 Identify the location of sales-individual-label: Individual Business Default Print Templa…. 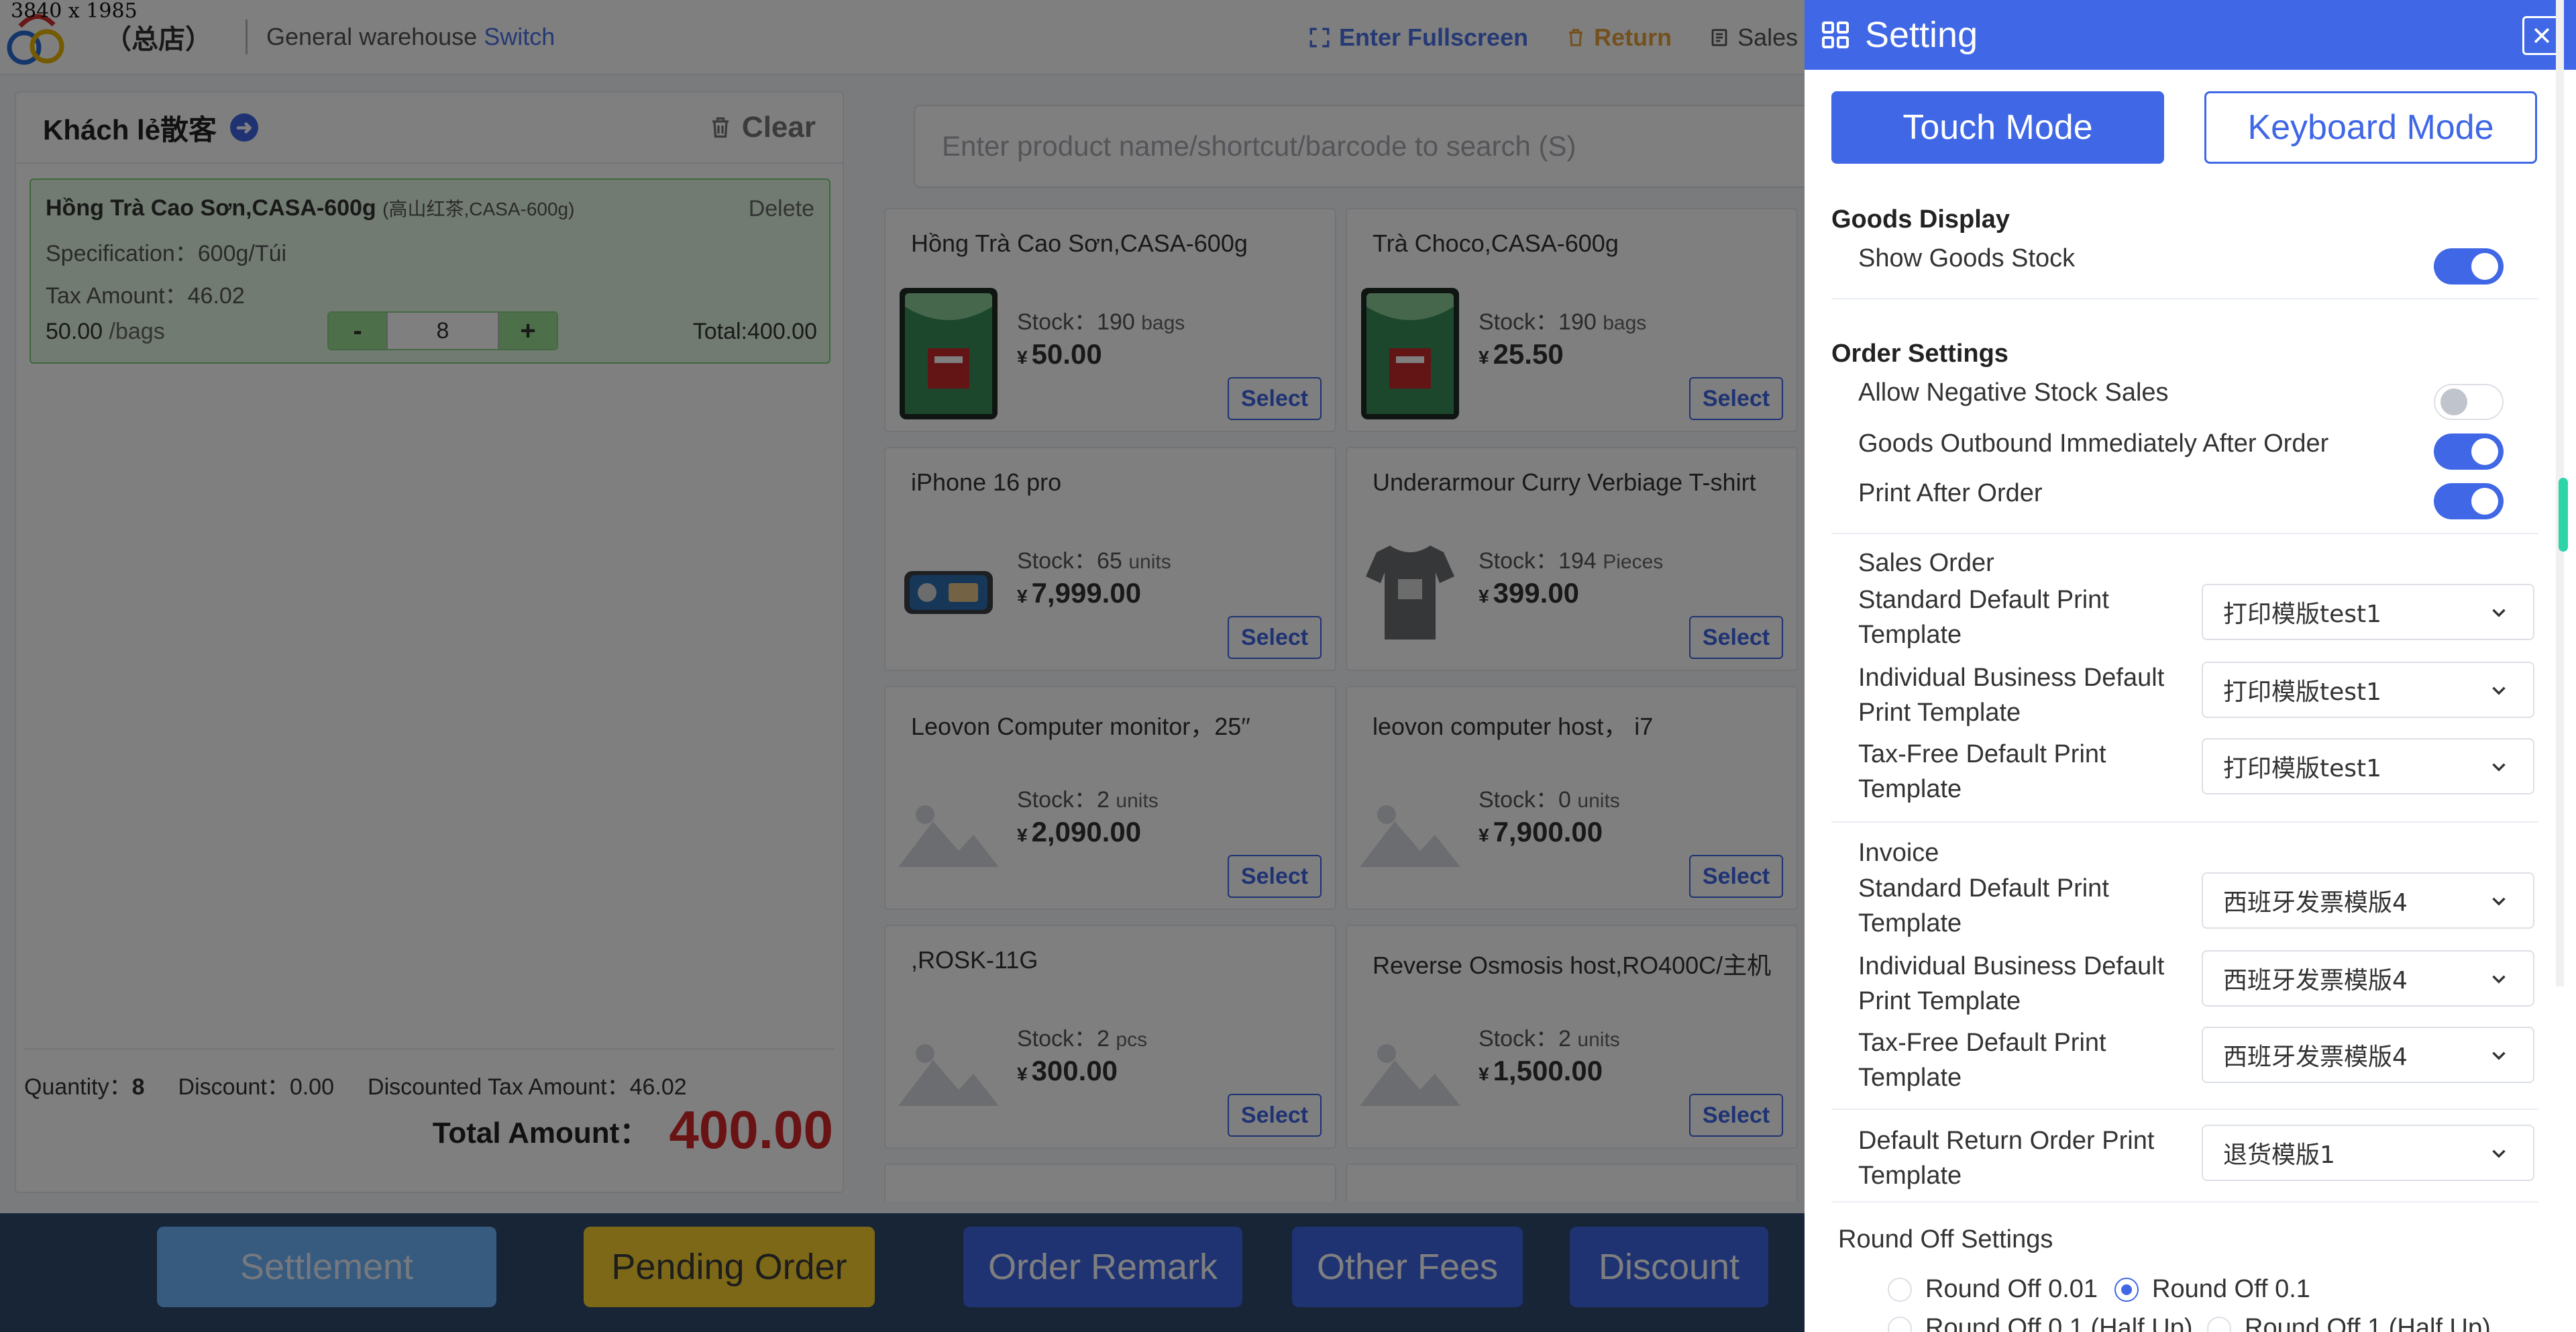
(2011, 695).